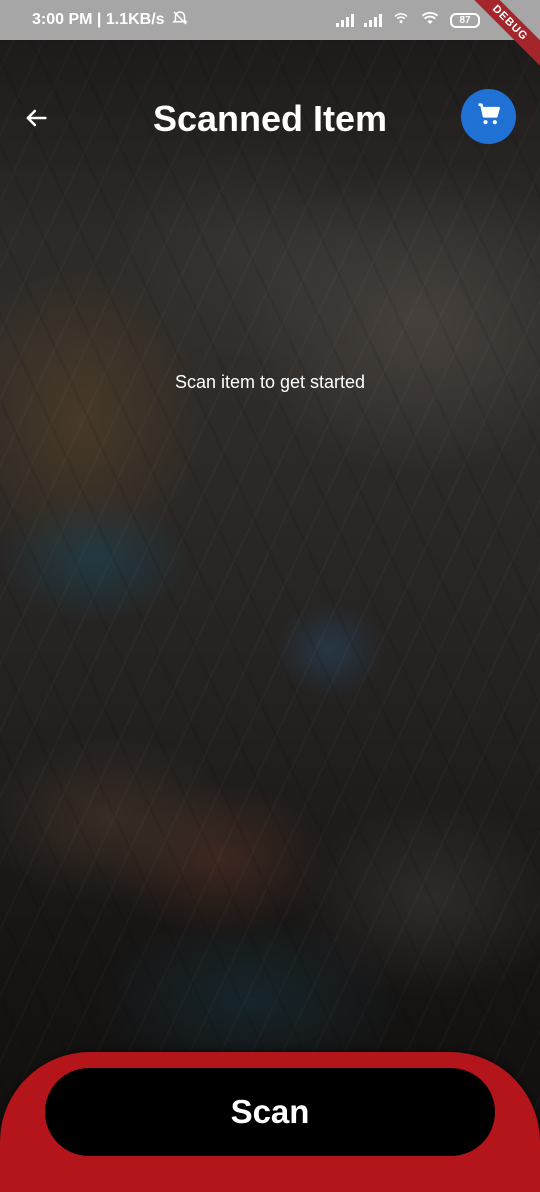 The width and height of the screenshot is (540, 1192). What do you see at coordinates (98, 19) in the screenshot?
I see `status-time-speed: 3:00 PM | 1.1KB/s` at bounding box center [98, 19].